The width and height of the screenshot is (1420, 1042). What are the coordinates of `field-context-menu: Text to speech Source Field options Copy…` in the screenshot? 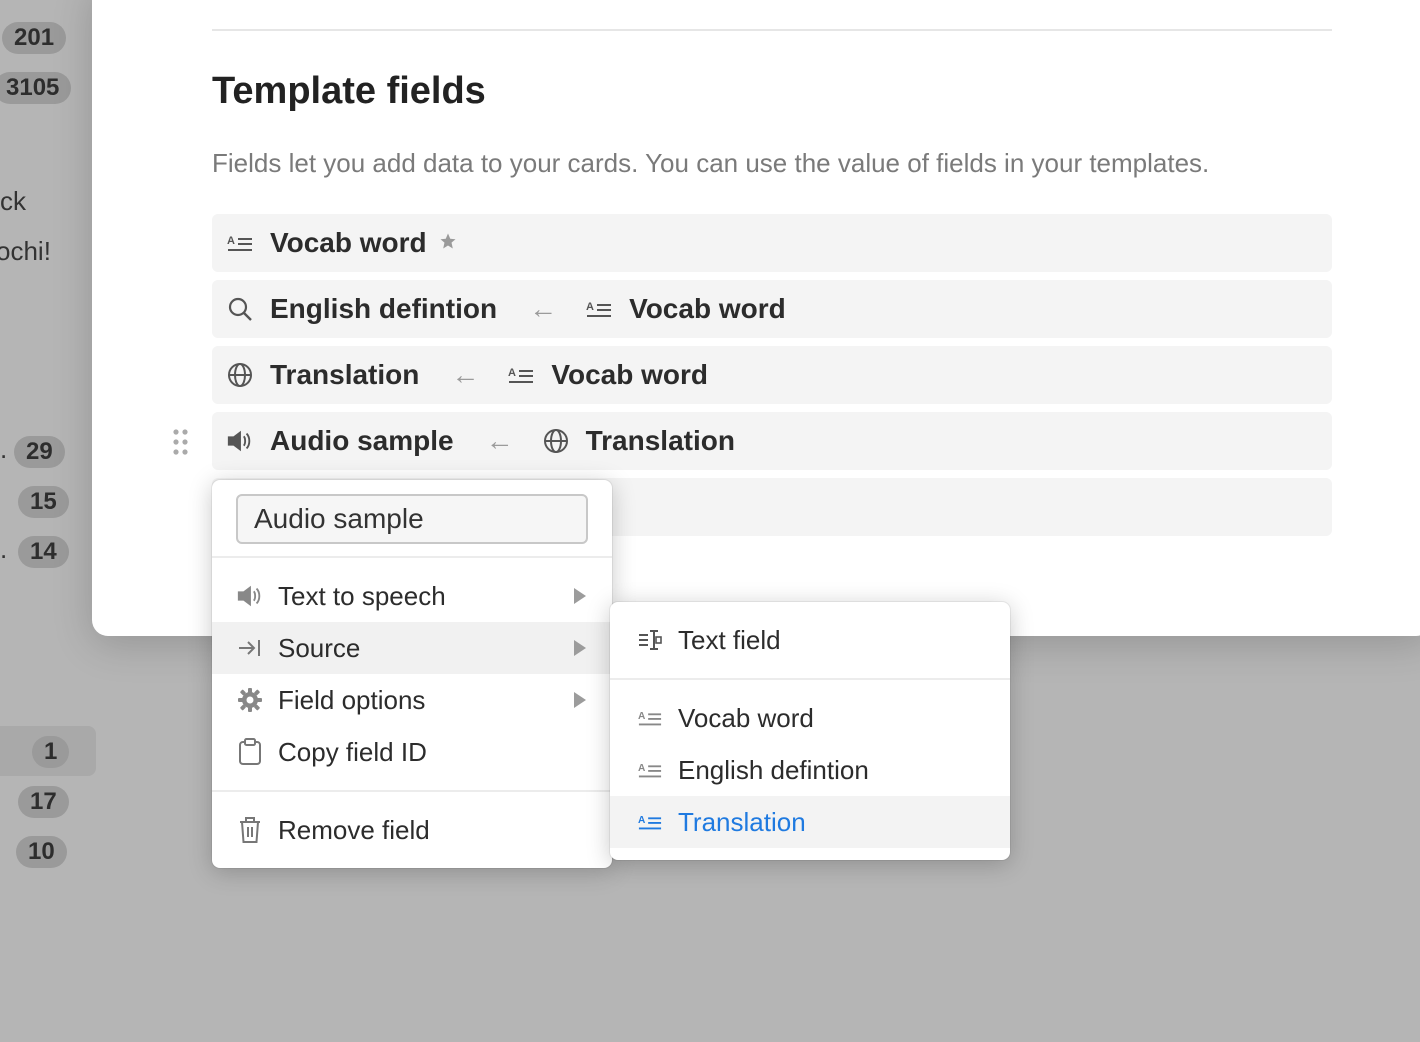 It's located at (412, 674).